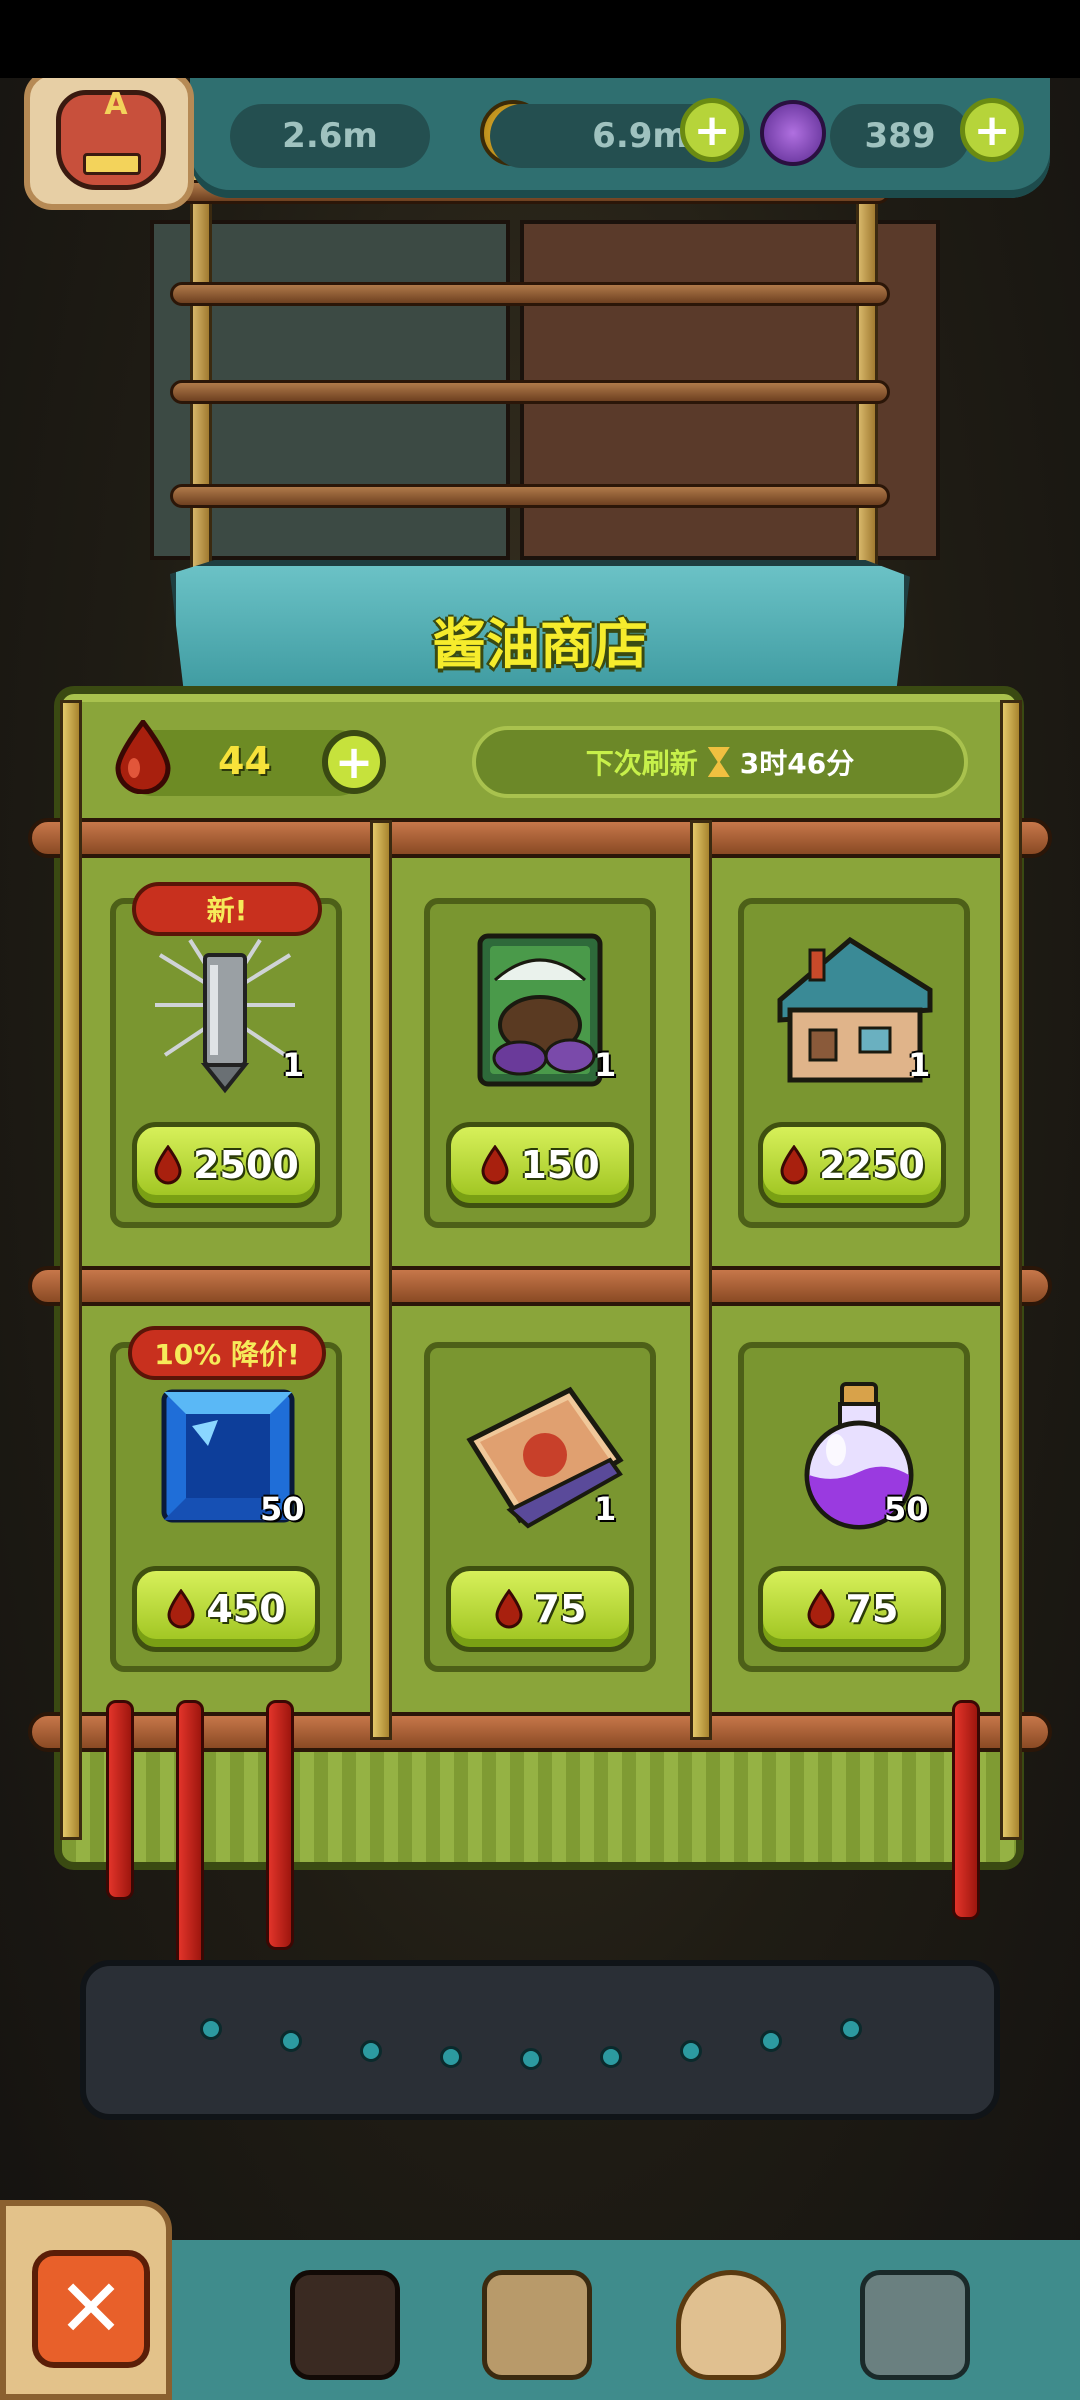  I want to click on avatar-letter: A, so click(116, 104).